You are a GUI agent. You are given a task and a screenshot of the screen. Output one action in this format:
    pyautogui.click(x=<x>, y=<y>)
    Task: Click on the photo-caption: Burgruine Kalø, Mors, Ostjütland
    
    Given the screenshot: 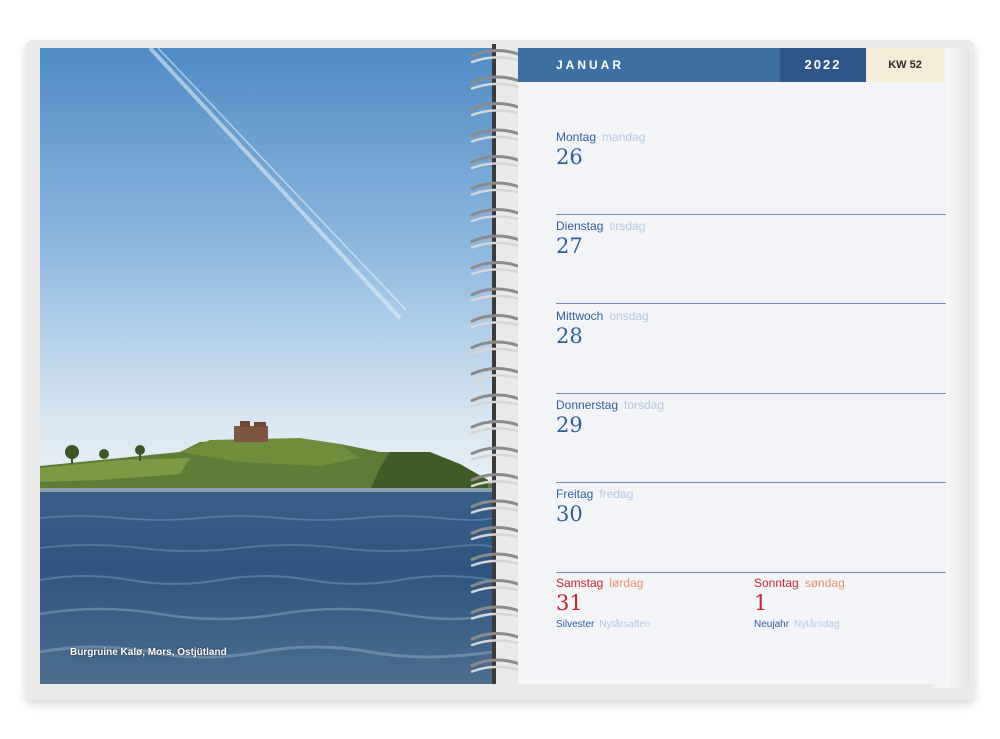 What is the action you would take?
    pyautogui.click(x=148, y=652)
    